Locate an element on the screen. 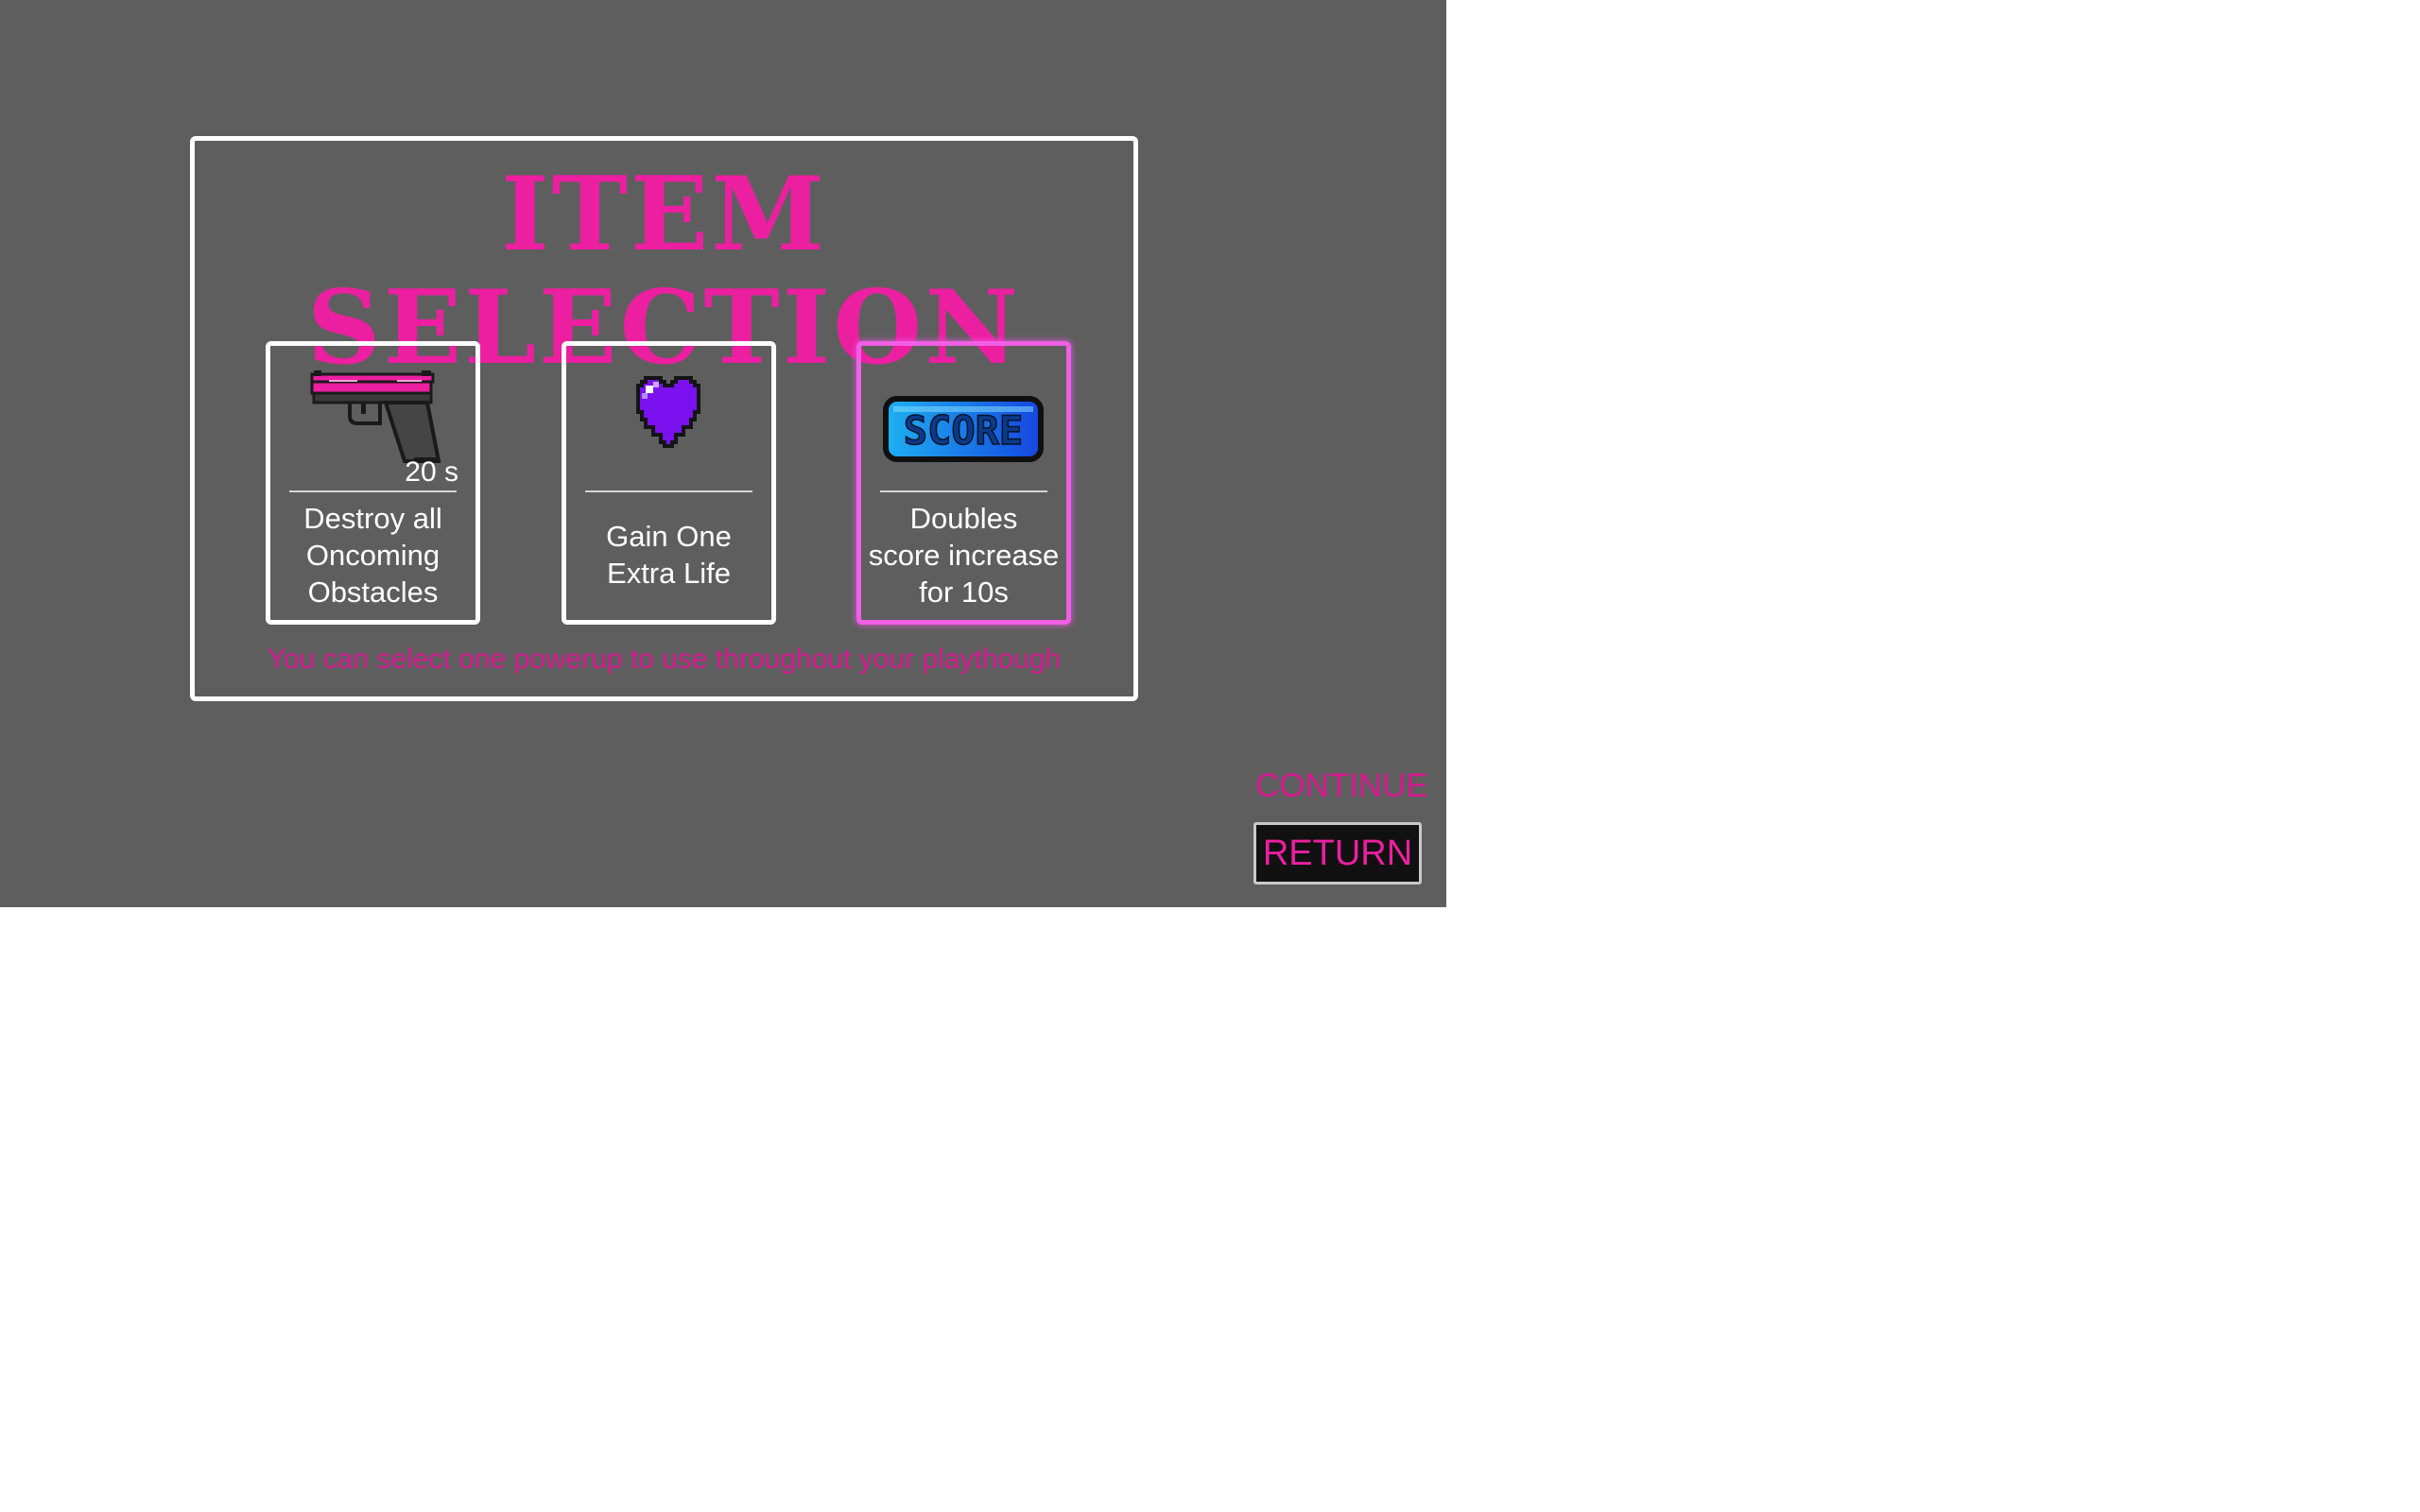  continue-button: CONTINUE is located at coordinates (1341, 786).